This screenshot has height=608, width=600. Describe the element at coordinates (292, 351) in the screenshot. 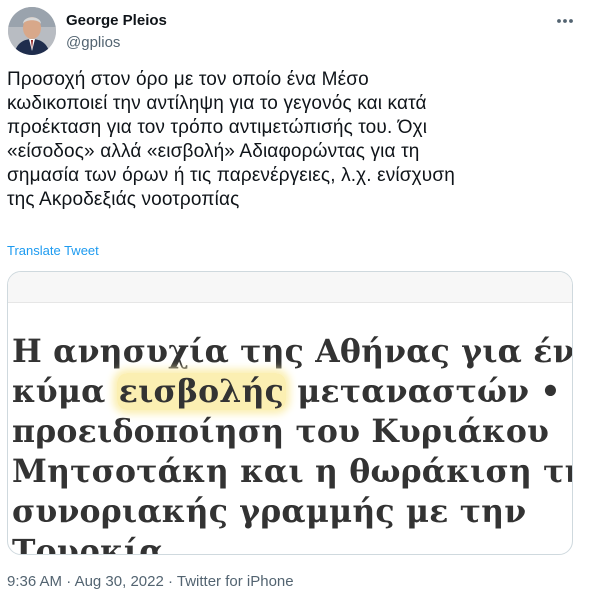

I see `headline-line: Η ανησυχία της Αθήνας για ένα νέ` at that location.